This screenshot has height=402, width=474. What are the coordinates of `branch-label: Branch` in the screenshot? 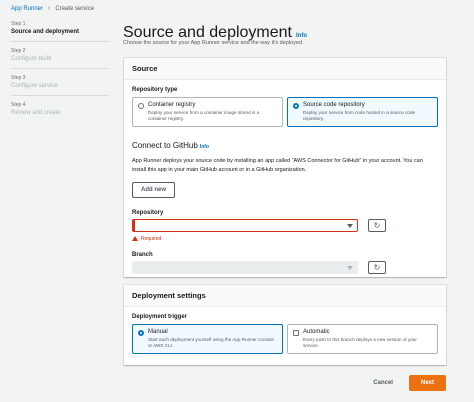 It's located at (142, 254).